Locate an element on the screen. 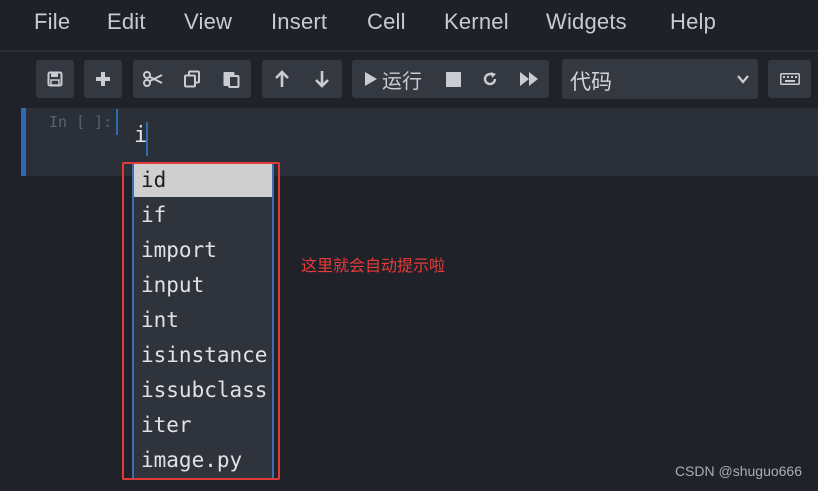  save-icon is located at coordinates (55, 79).